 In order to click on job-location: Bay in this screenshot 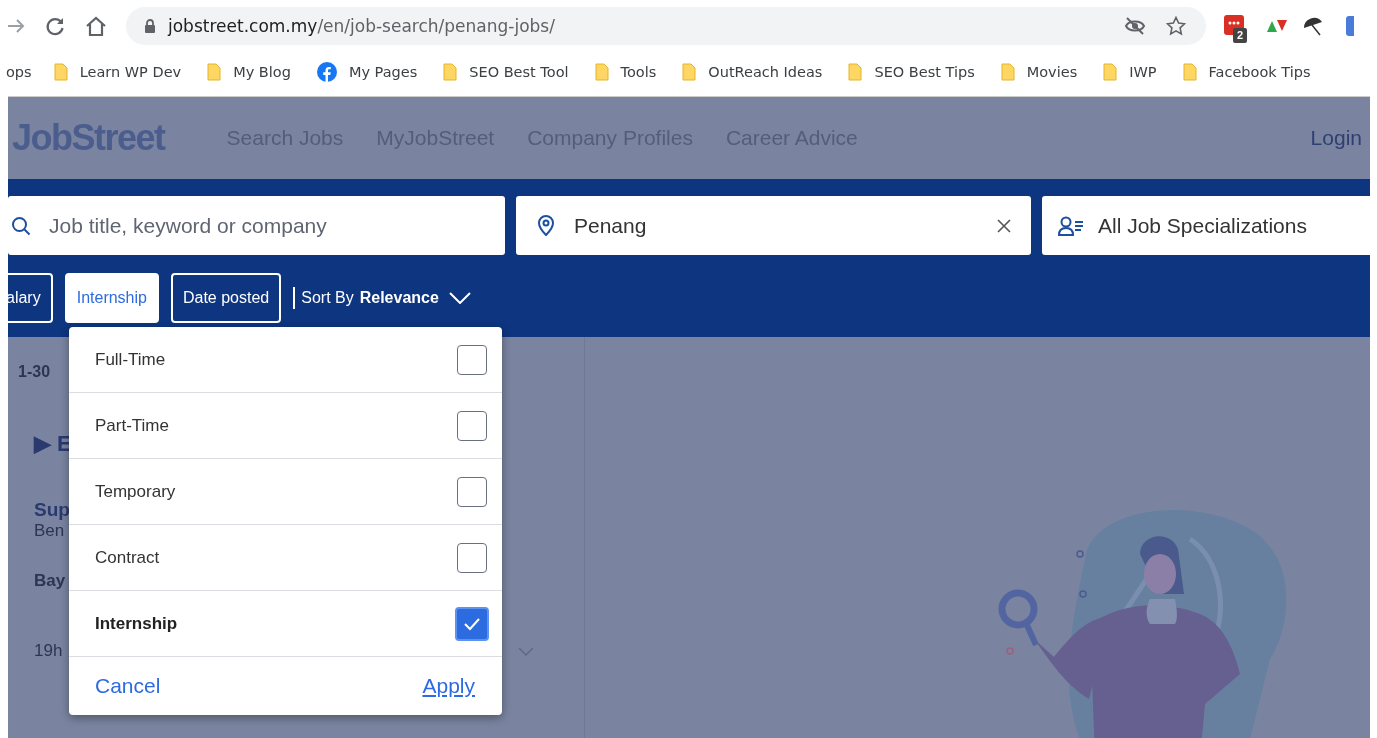, I will do `click(50, 581)`.